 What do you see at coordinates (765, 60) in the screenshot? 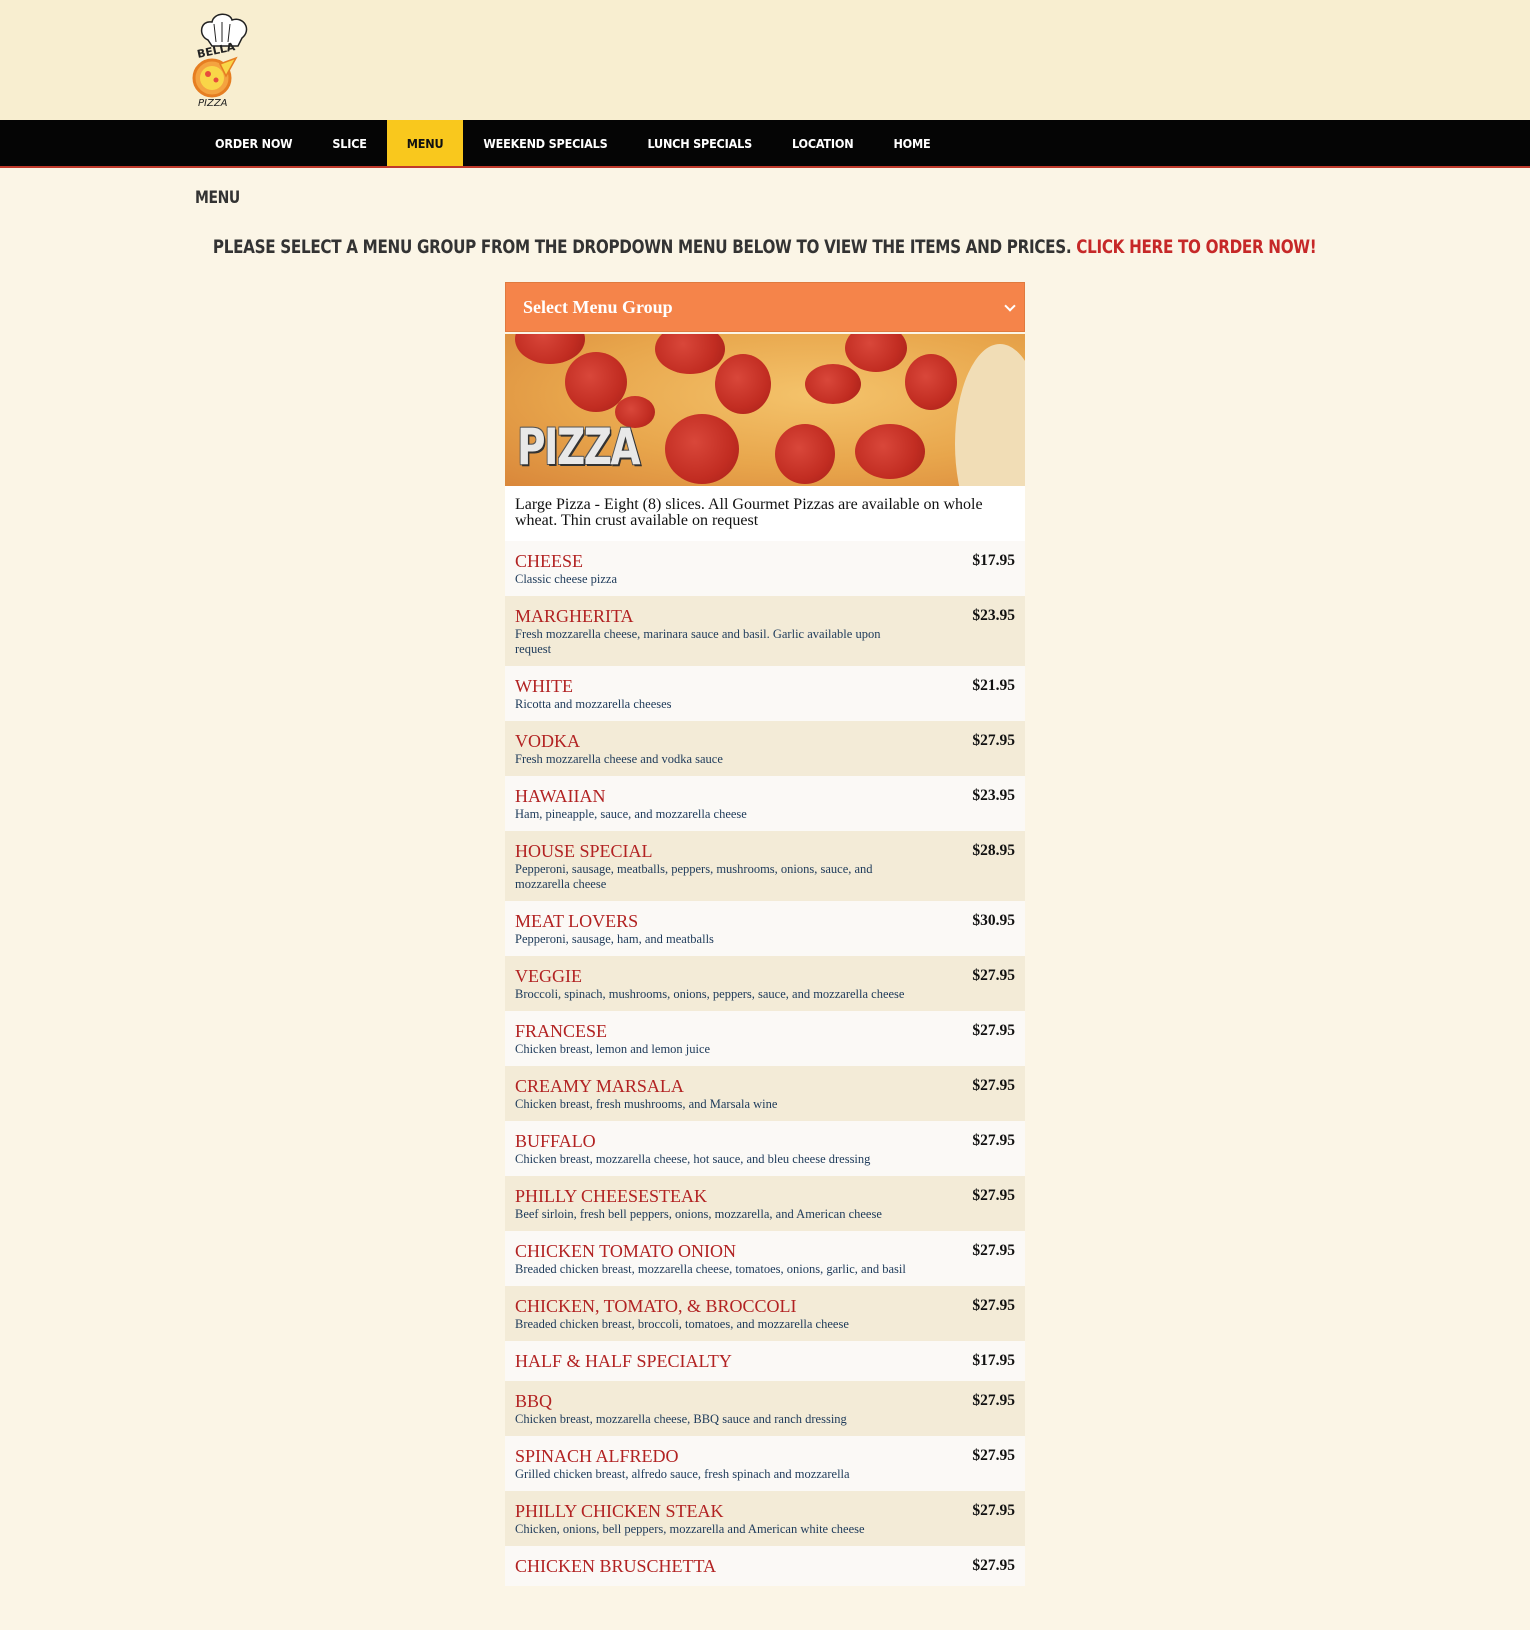
I see `site-header: BELLA PIZZA` at bounding box center [765, 60].